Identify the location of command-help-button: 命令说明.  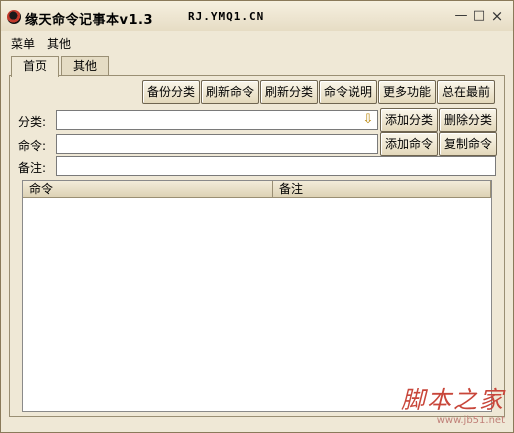
(348, 92).